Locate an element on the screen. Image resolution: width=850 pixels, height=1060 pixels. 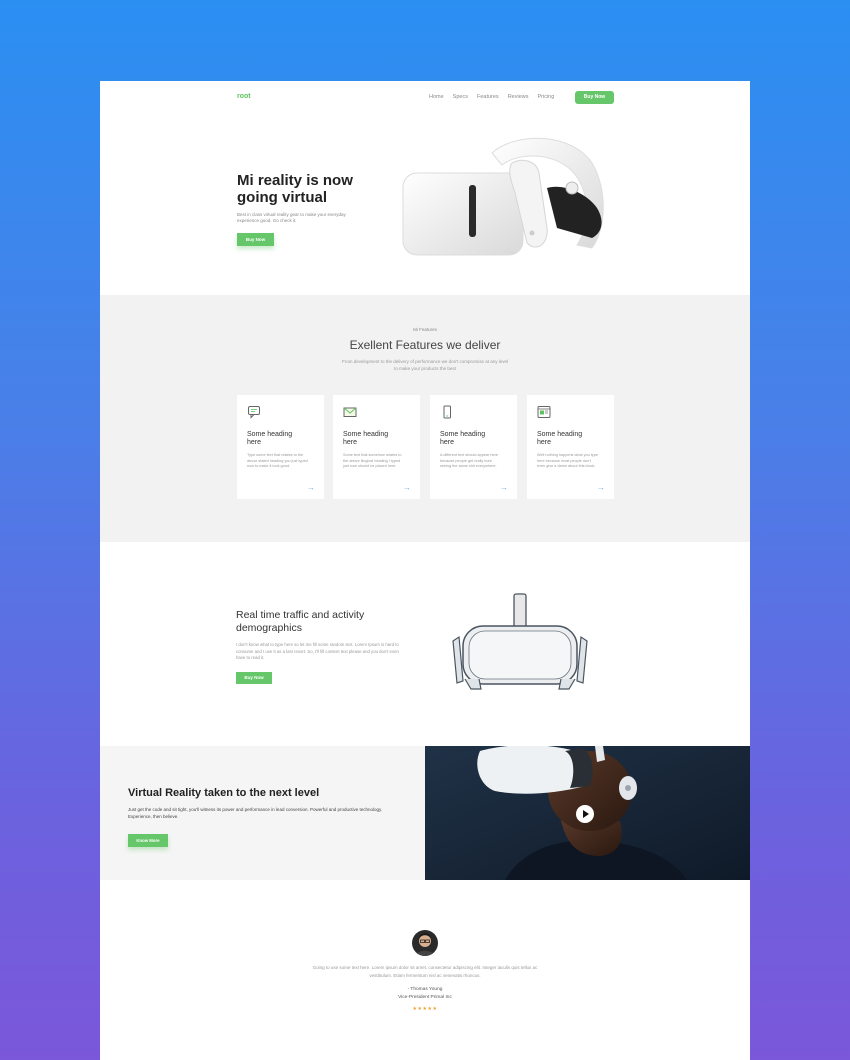
traffic-buy-now-button: Buy Now is located at coordinates (254, 678).